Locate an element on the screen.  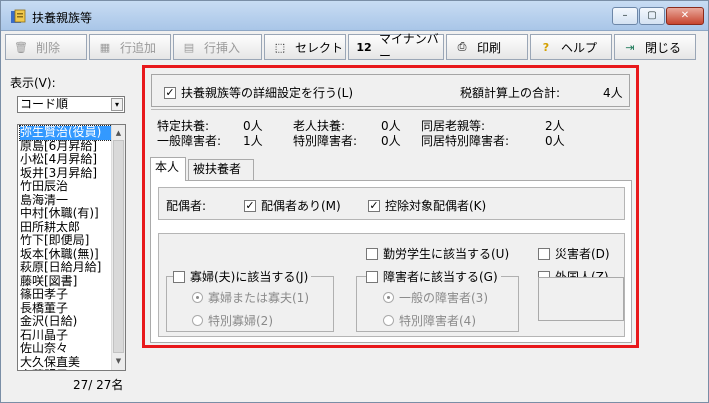
list-item: 坂本[休職(無)] is located at coordinates (66, 255).